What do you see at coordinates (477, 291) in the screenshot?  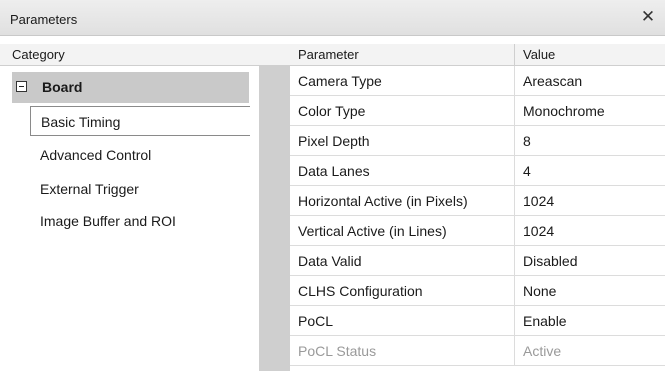 I see `table-row: CLHS Configuration None` at bounding box center [477, 291].